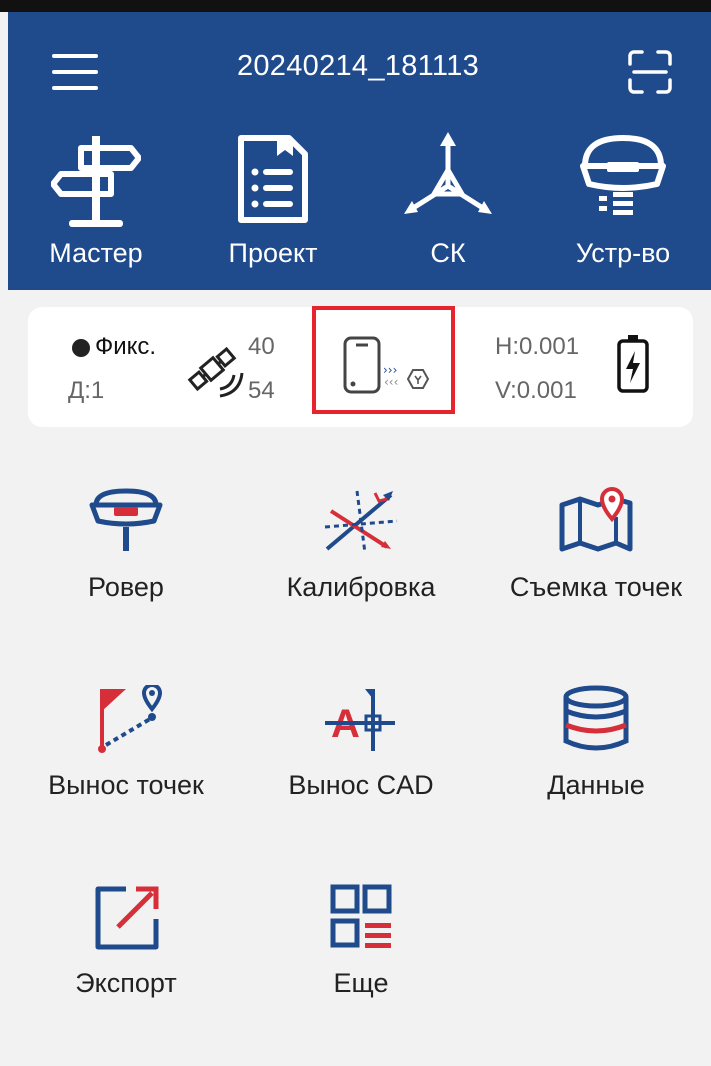  Describe the element at coordinates (273, 253) in the screenshot. I see `nav-project-label: Проект` at that location.